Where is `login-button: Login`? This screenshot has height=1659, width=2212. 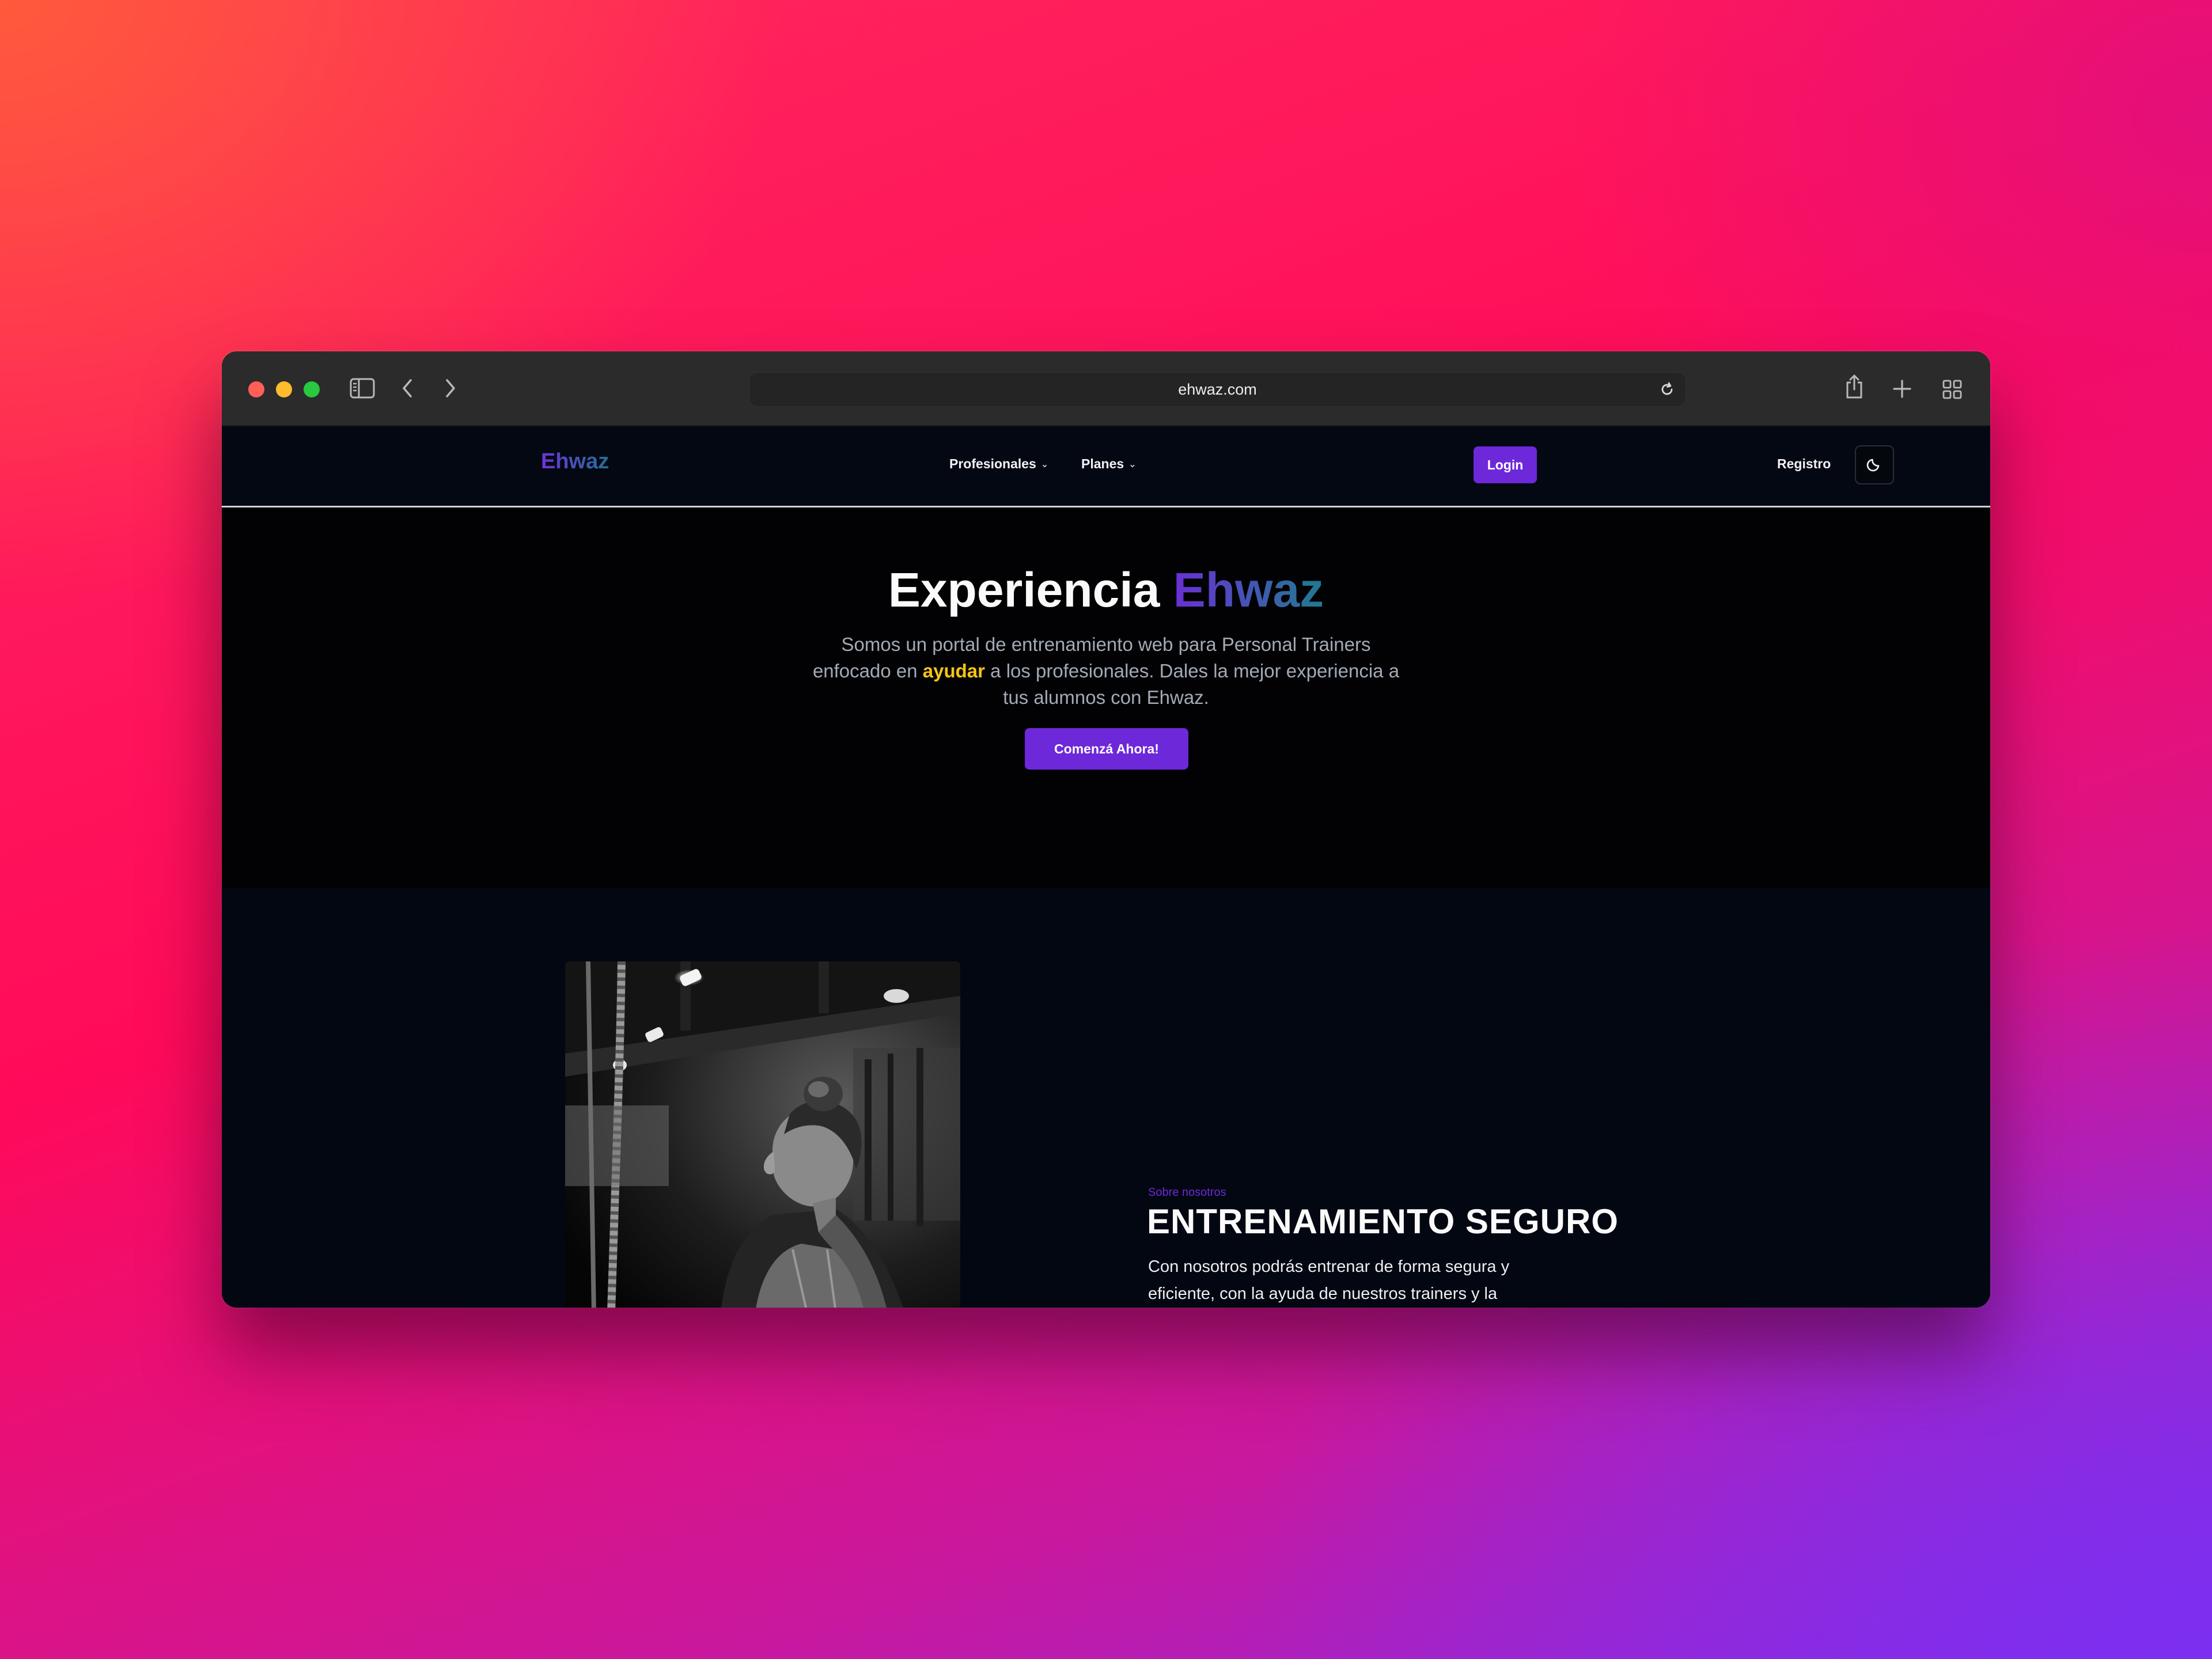
login-button: Login is located at coordinates (1505, 464).